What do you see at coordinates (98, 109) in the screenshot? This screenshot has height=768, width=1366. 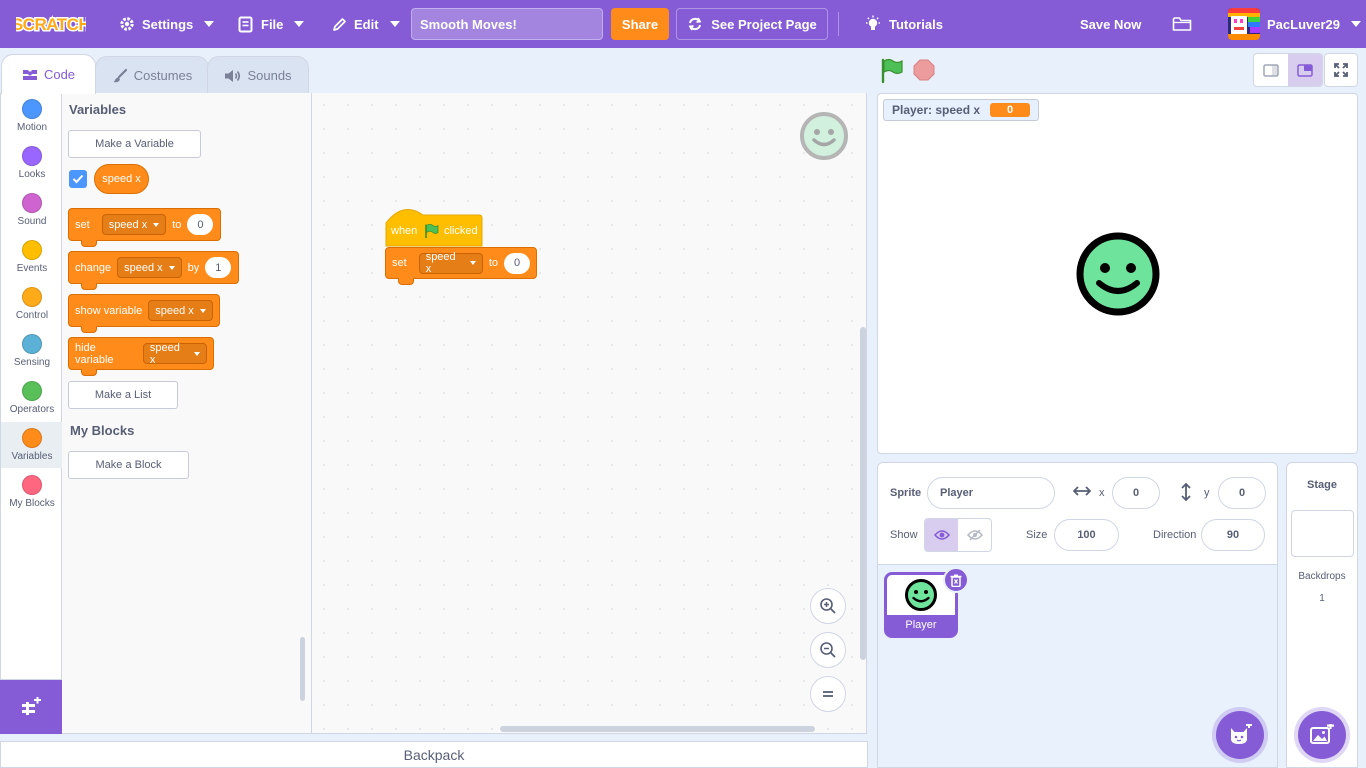 I see `variables-heading: Variables` at bounding box center [98, 109].